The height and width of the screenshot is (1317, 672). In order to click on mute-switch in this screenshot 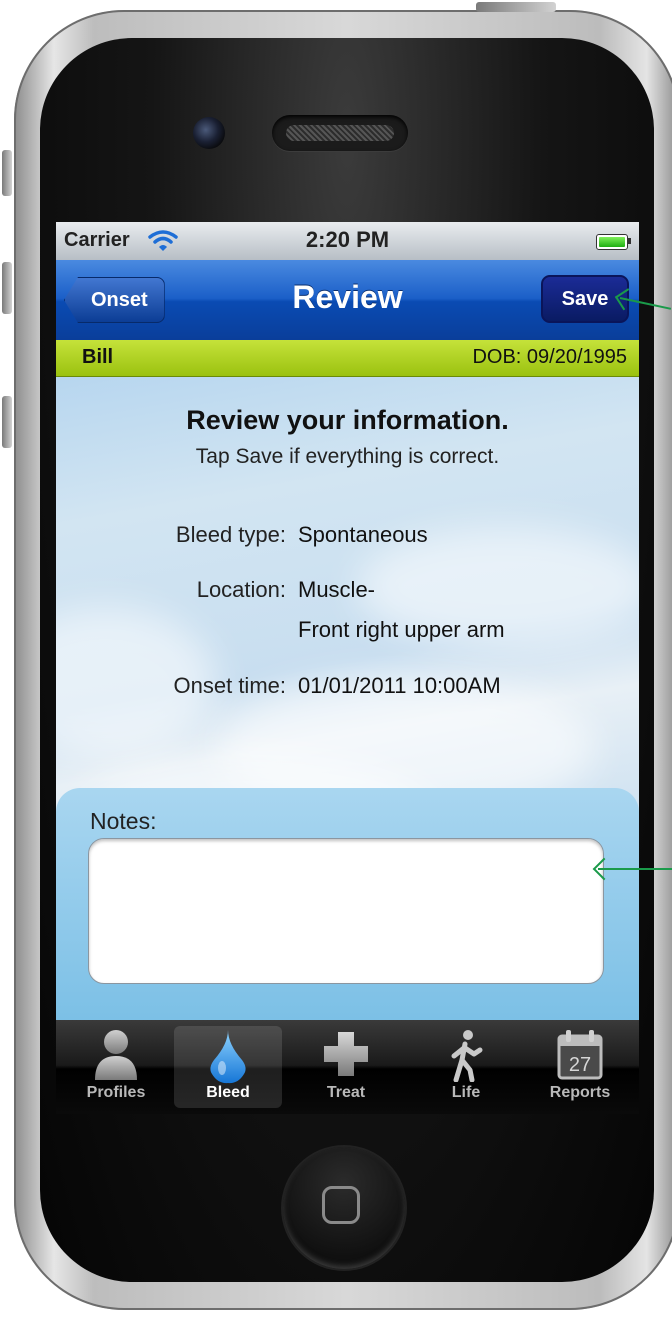, I will do `click(7, 173)`.